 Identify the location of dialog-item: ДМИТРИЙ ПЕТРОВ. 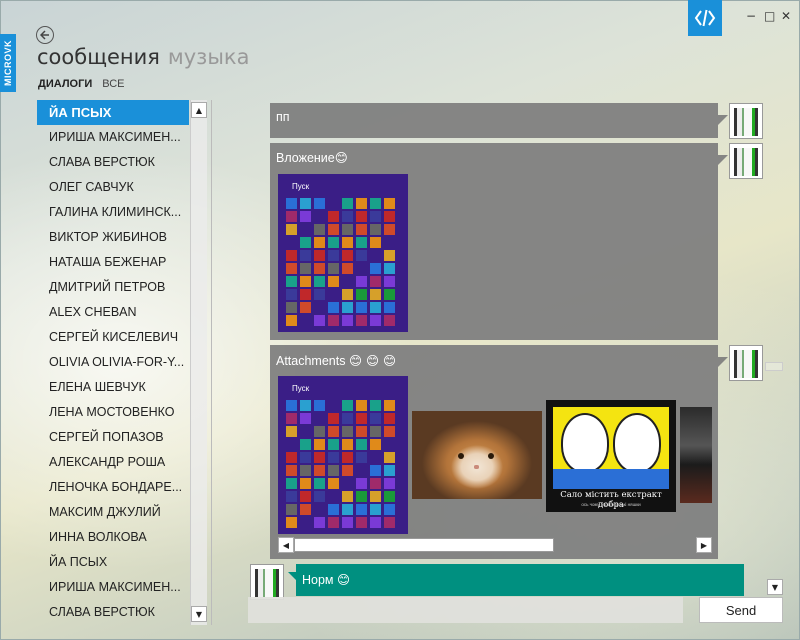
(113, 287).